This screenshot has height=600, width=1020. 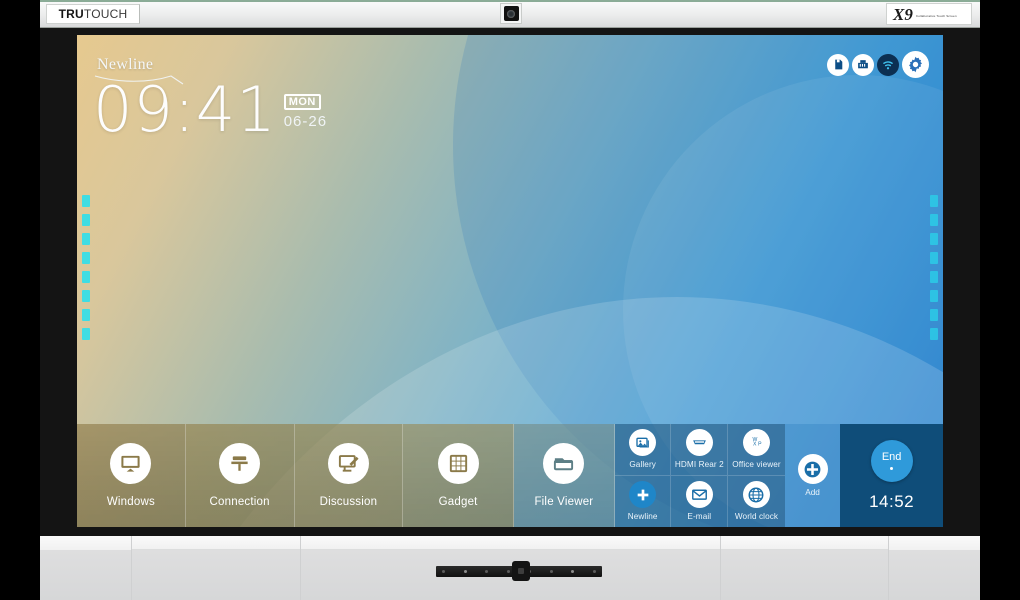 What do you see at coordinates (240, 463) in the screenshot?
I see `connector-icon` at bounding box center [240, 463].